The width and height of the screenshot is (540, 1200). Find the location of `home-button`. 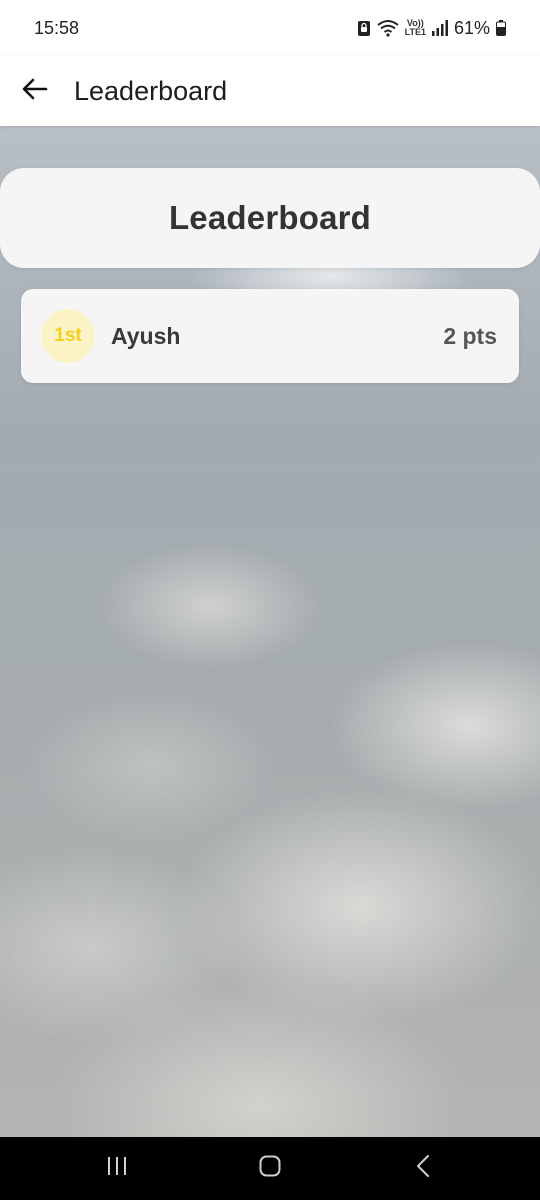

home-button is located at coordinates (270, 1169).